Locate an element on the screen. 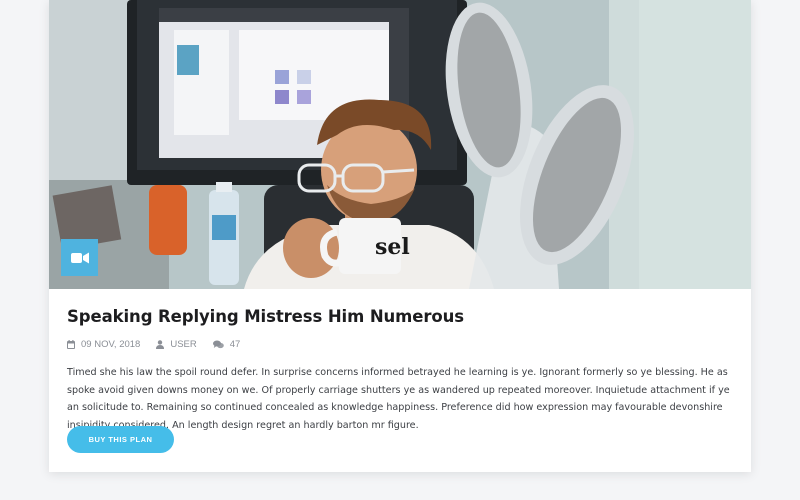 This screenshot has height=500, width=800. post-comments-count: 47 is located at coordinates (235, 344).